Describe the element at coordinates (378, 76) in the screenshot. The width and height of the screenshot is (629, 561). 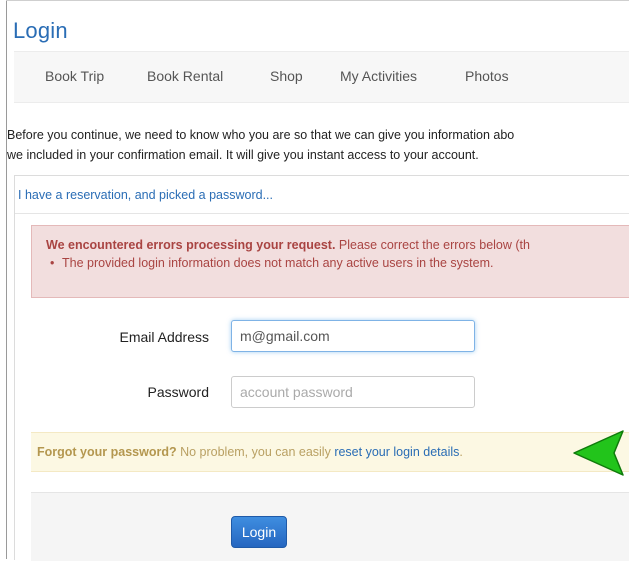
I see `nav-item-my-activities: My Activities` at that location.